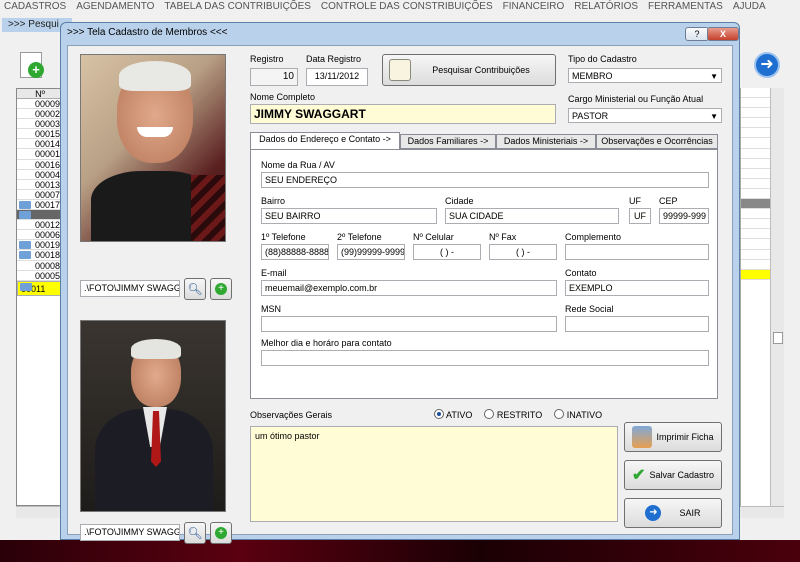 The height and width of the screenshot is (562, 800). What do you see at coordinates (221, 289) in the screenshot?
I see `photo-1-add-button: +` at bounding box center [221, 289].